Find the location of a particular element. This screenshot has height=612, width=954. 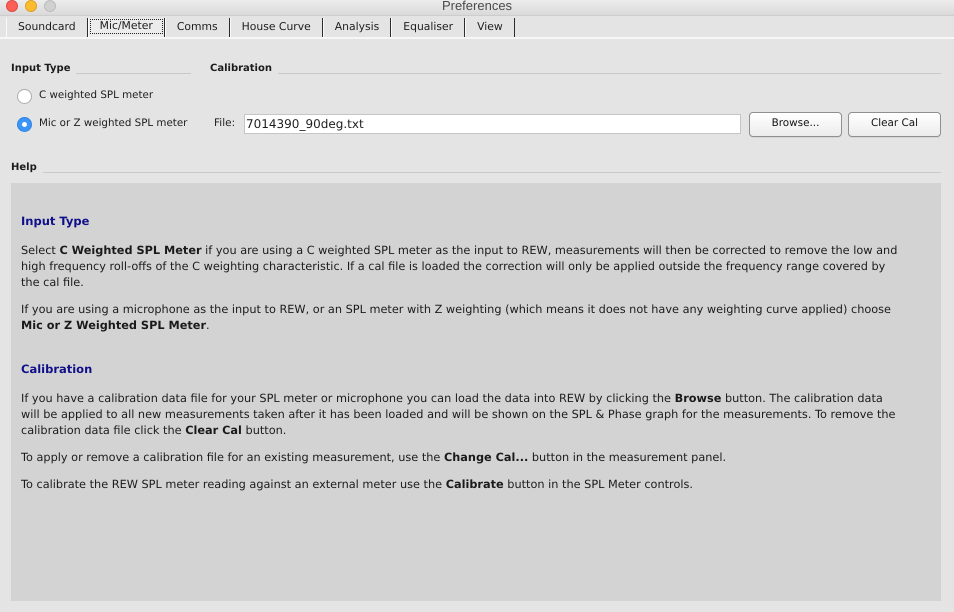

help-paragraph: If you are using a microphone as the input to REW, or an SPL meter with Z weighting (which means it does not have any weighting curve applied) choose Mic or Z Weighted SPL Meter. is located at coordinates (456, 318).